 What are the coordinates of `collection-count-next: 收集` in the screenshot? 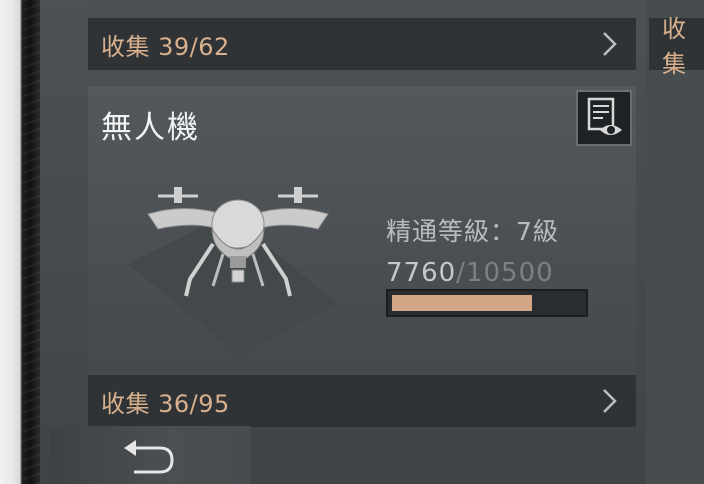 It's located at (674, 46).